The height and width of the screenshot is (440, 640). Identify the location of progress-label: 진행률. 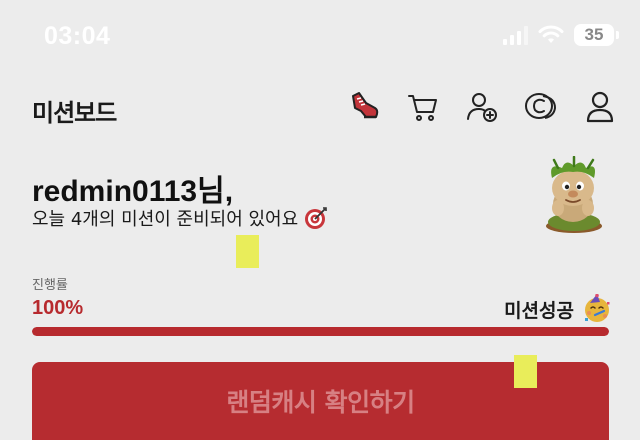
(50, 285).